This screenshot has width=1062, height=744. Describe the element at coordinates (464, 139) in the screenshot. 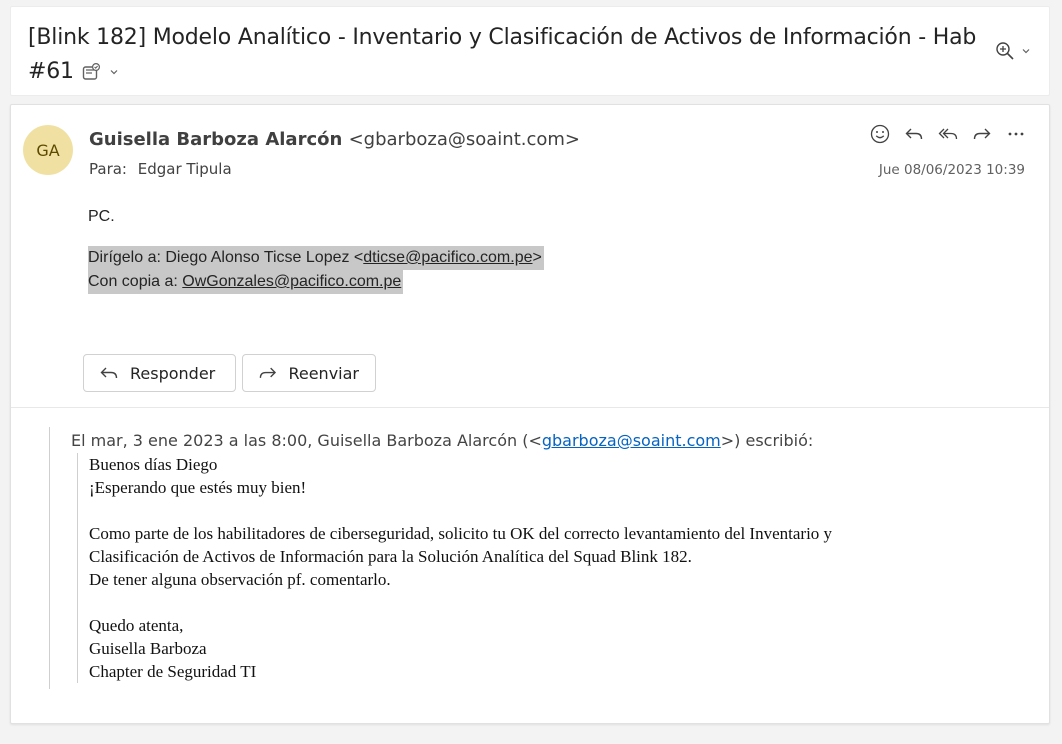

I see `sender-email: <gbarboza@soaint.com>` at that location.